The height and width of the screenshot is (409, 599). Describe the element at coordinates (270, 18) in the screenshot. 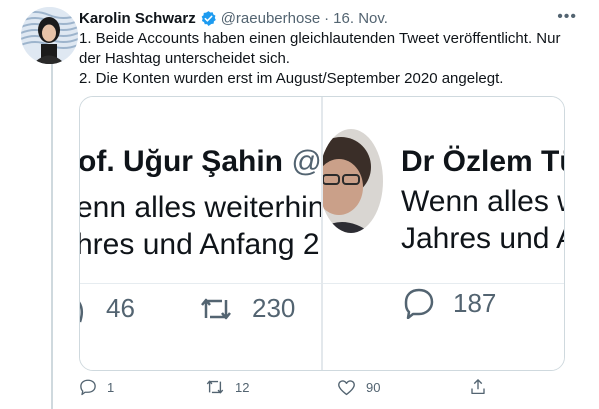

I see `author-handle: @raeuberhose` at that location.